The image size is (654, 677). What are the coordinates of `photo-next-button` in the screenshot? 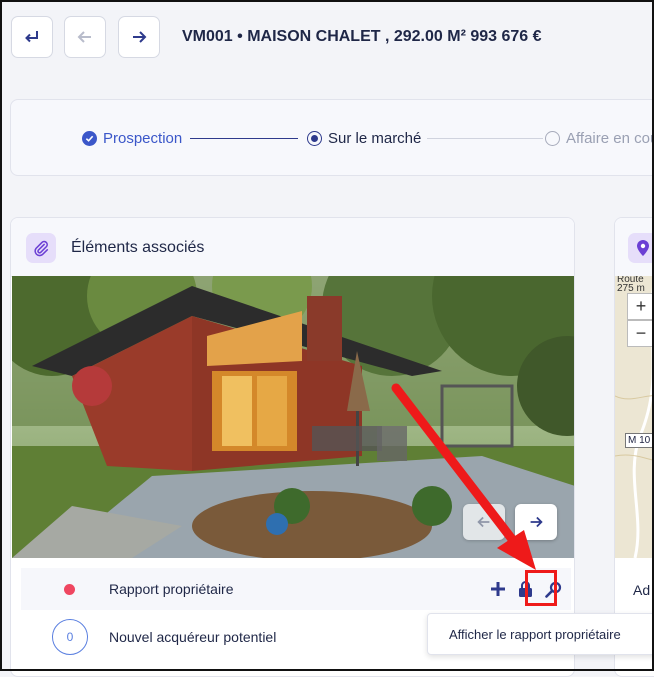 It's located at (536, 522).